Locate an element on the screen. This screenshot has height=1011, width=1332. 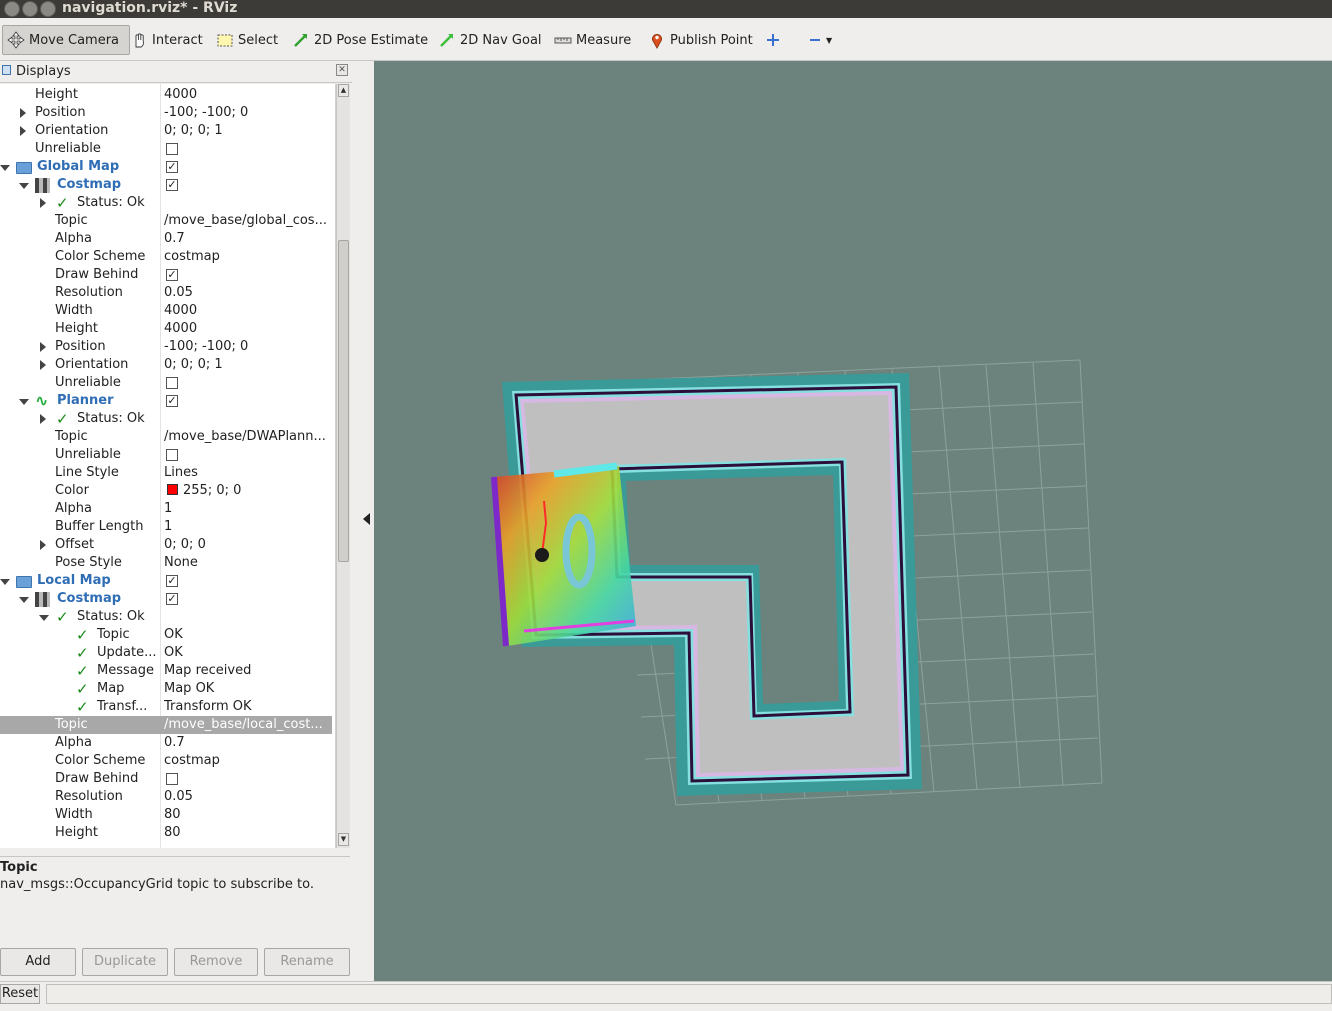
tree-scrollbar: ▲ ▼ is located at coordinates (343, 466).